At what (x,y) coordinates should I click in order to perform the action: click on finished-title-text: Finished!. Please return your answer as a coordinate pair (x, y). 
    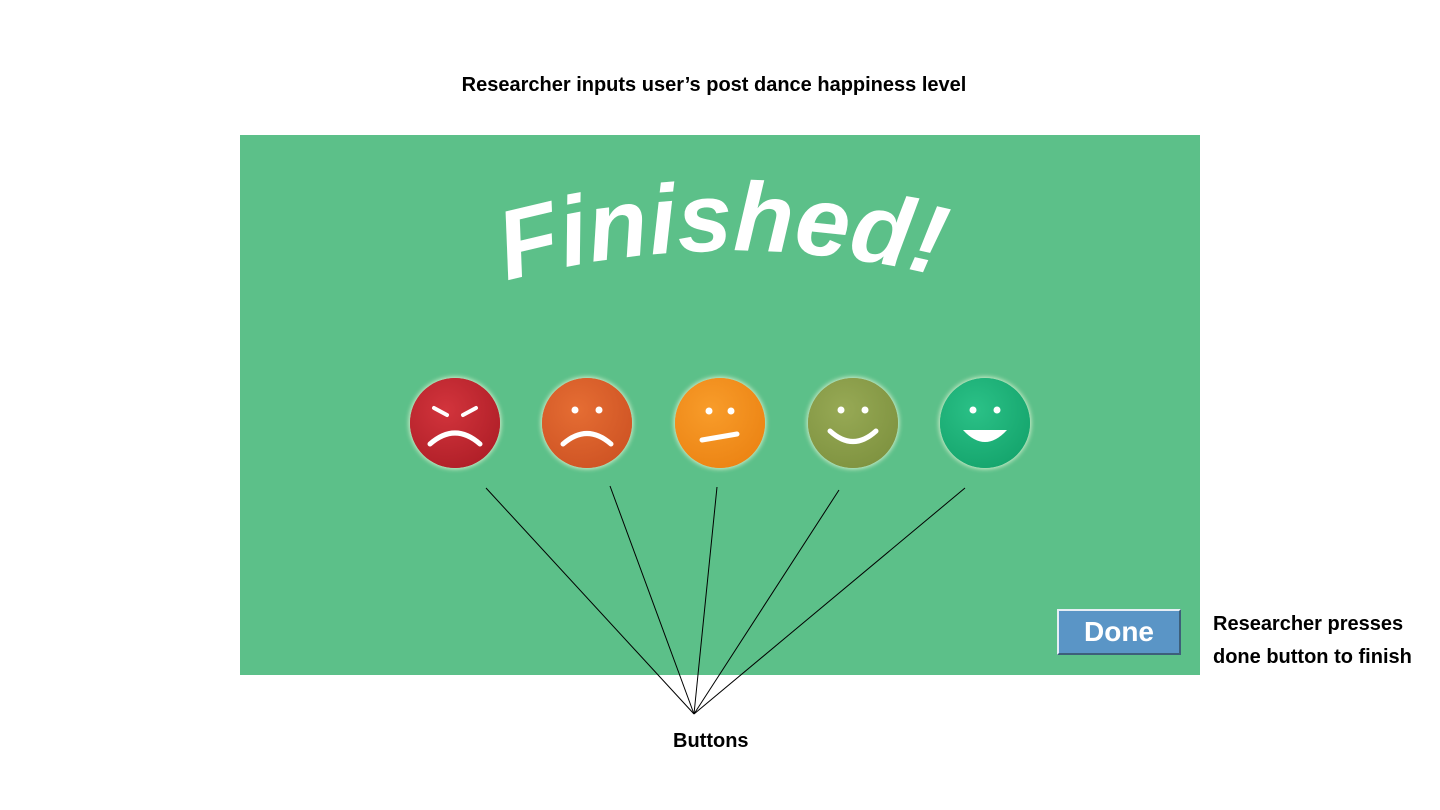
    Looking at the image, I should click on (721, 231).